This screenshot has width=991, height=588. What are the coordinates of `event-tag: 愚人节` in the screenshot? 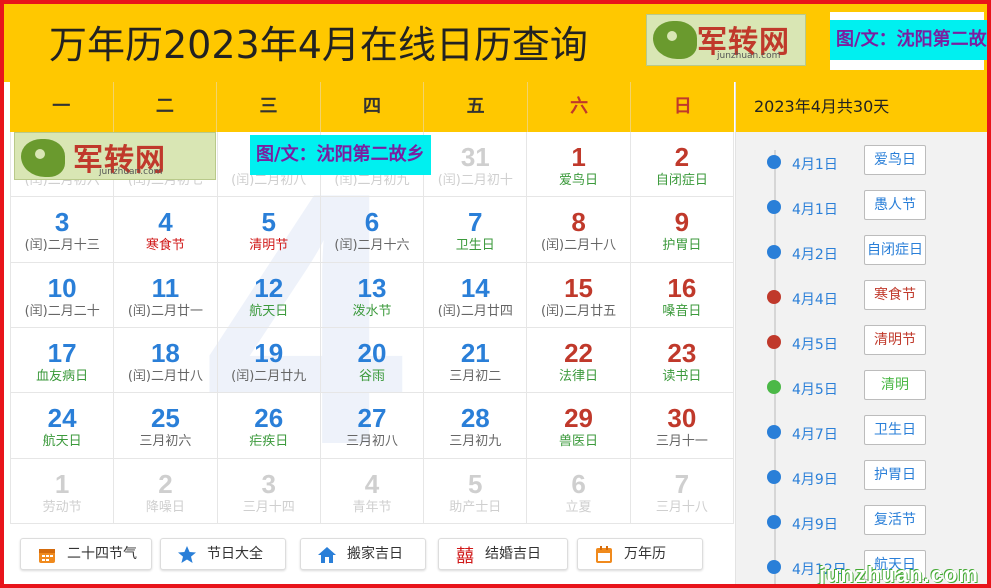 It's located at (895, 205).